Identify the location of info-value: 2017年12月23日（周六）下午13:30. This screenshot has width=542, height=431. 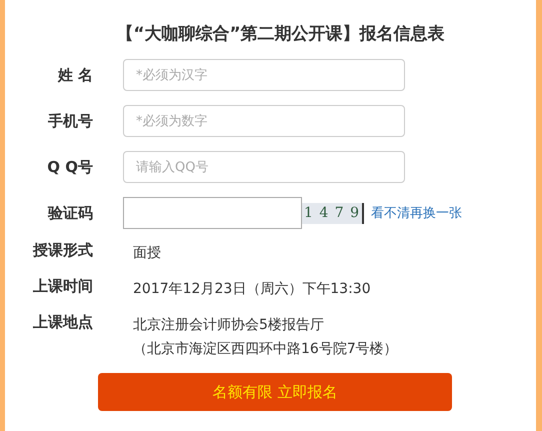
(252, 289).